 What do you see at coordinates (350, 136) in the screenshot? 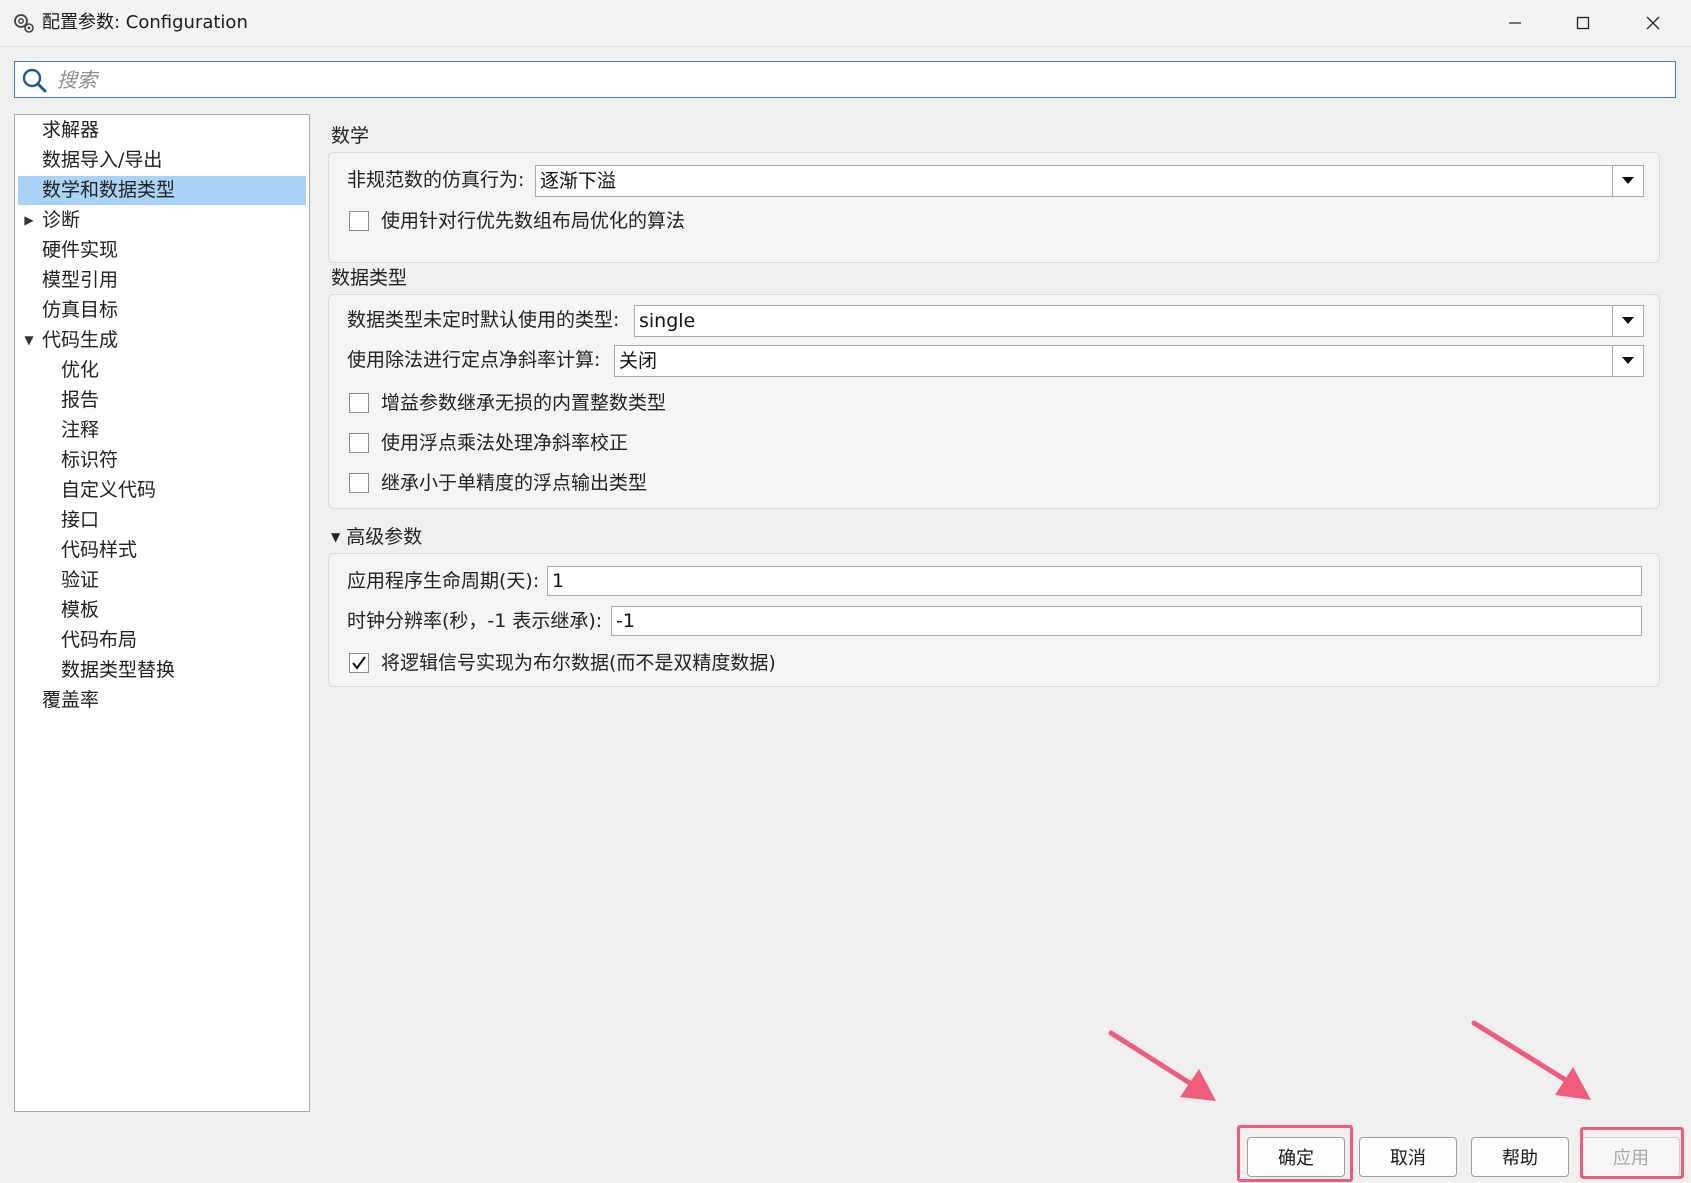
I see `section-title-math: 数学` at bounding box center [350, 136].